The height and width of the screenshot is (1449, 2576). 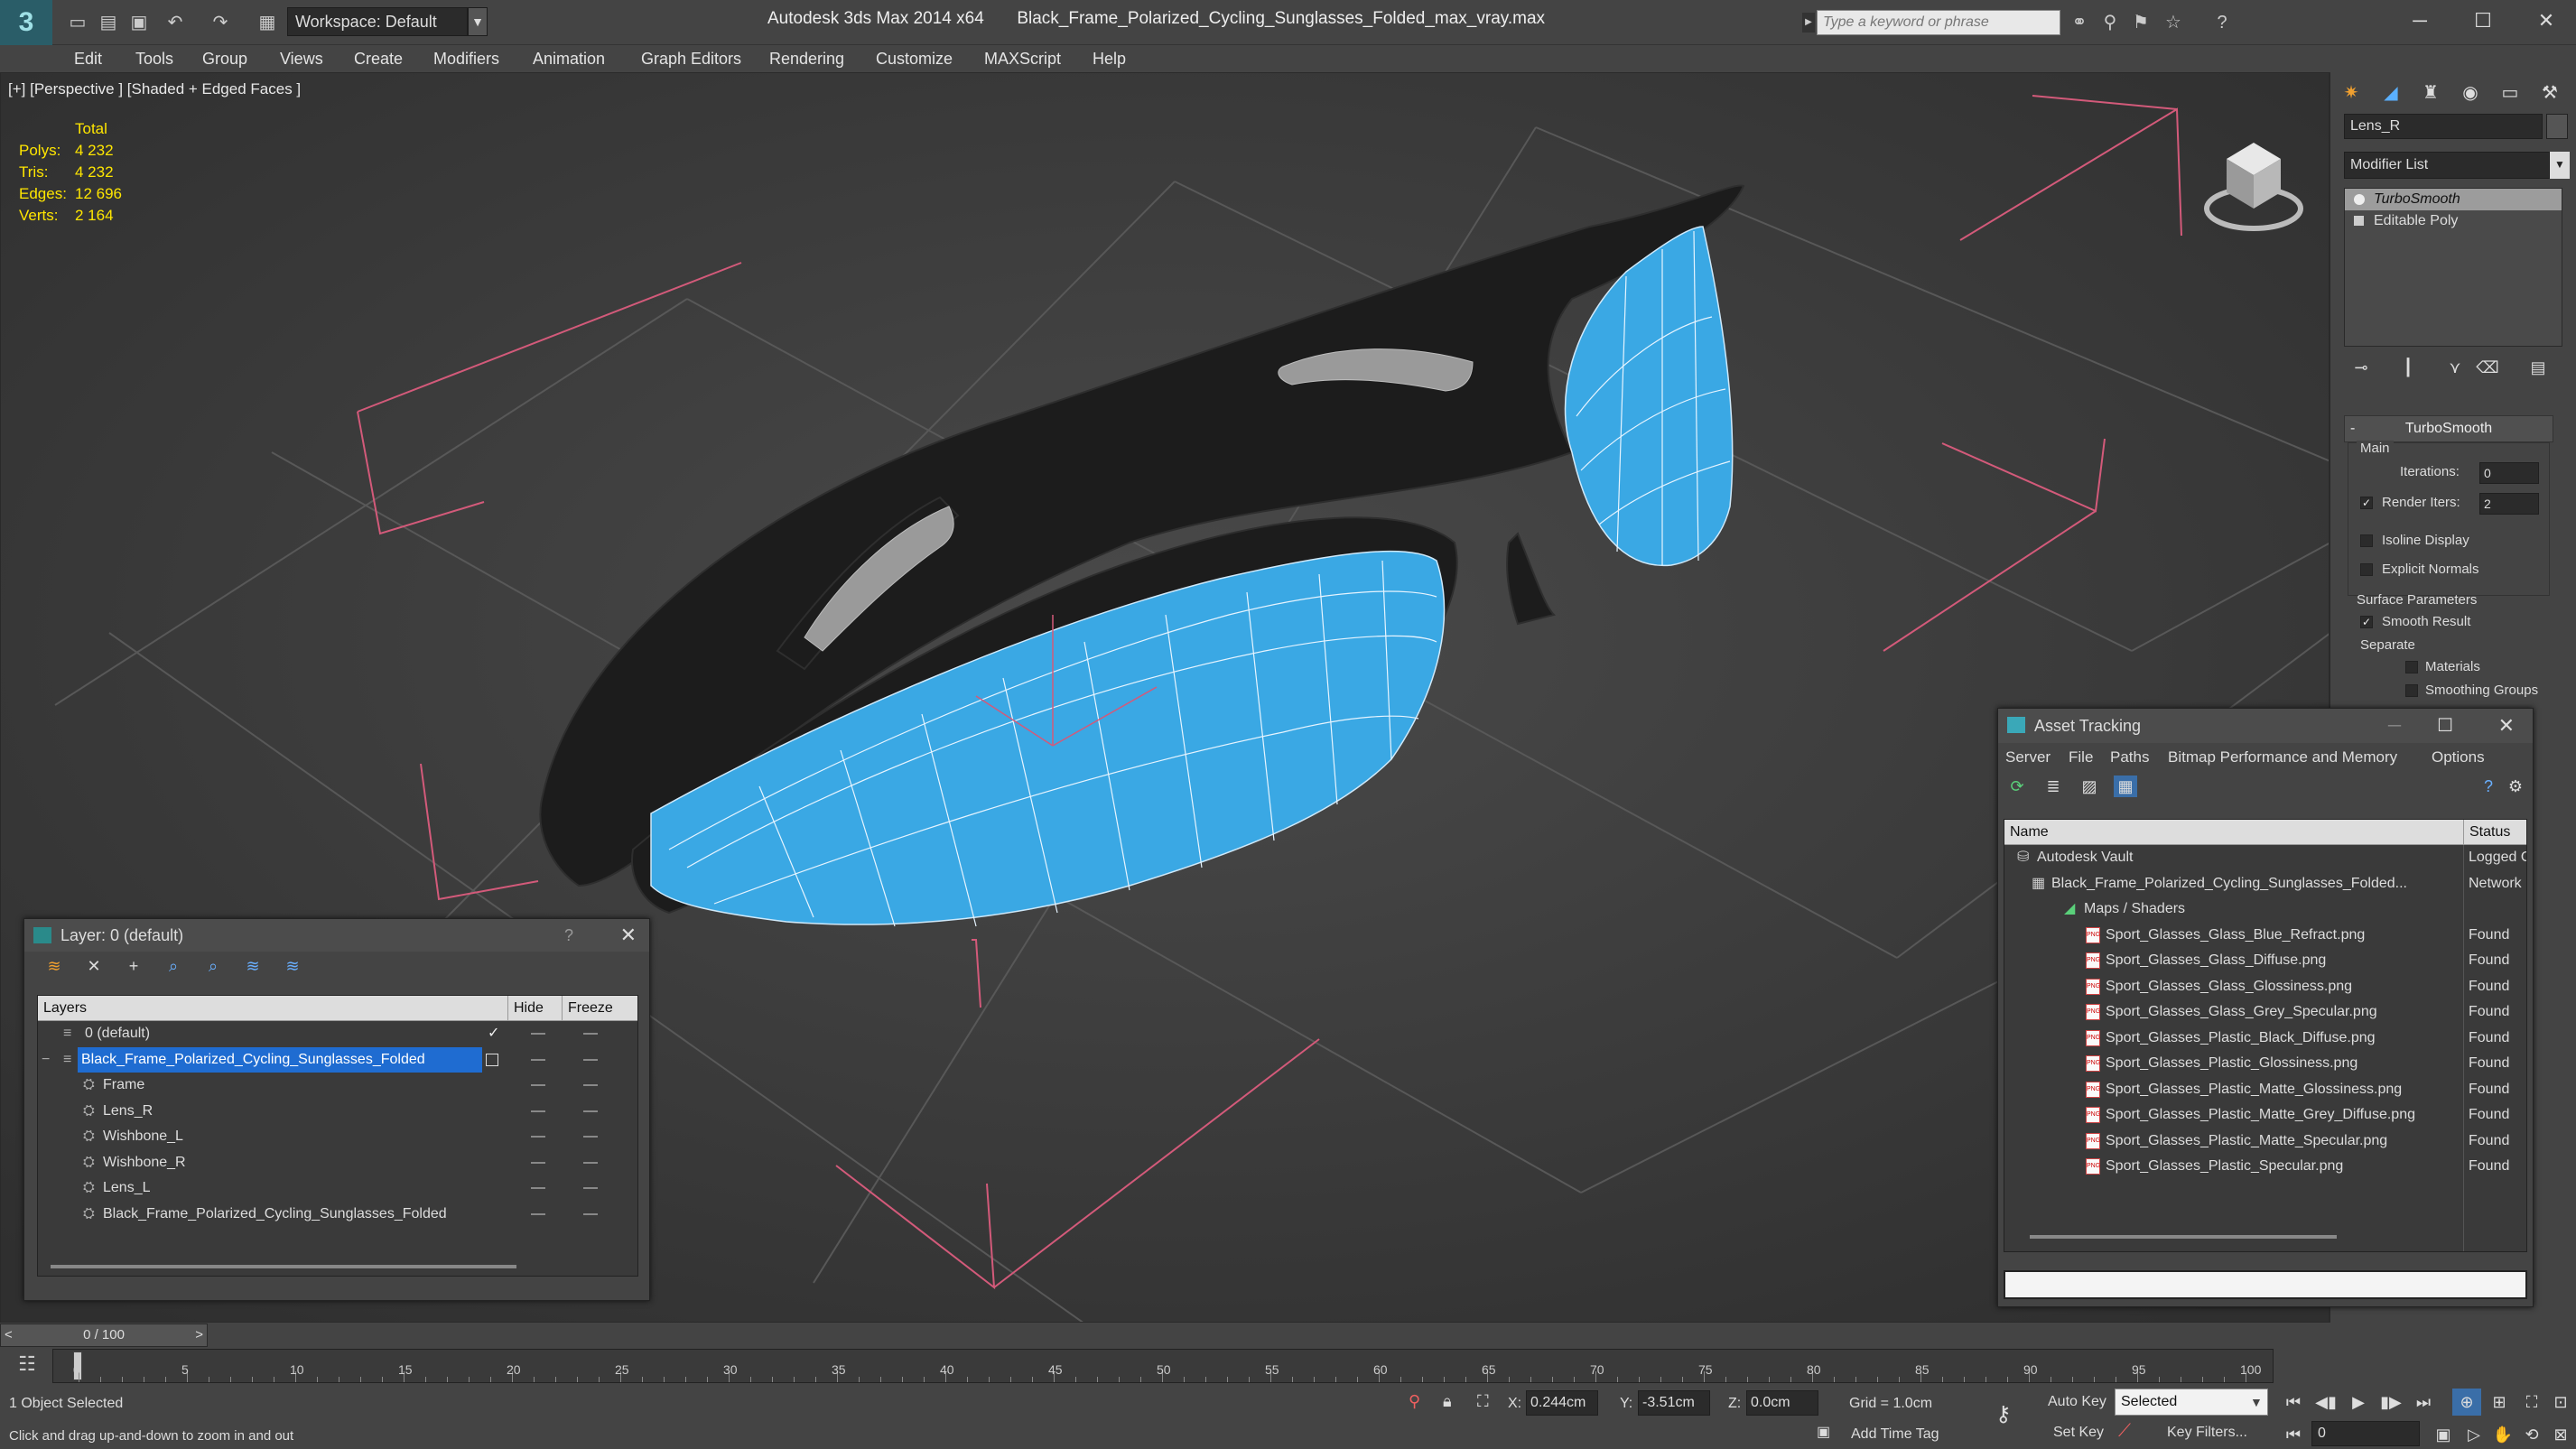 What do you see at coordinates (2557, 126) in the screenshot?
I see `object-color-swatch` at bounding box center [2557, 126].